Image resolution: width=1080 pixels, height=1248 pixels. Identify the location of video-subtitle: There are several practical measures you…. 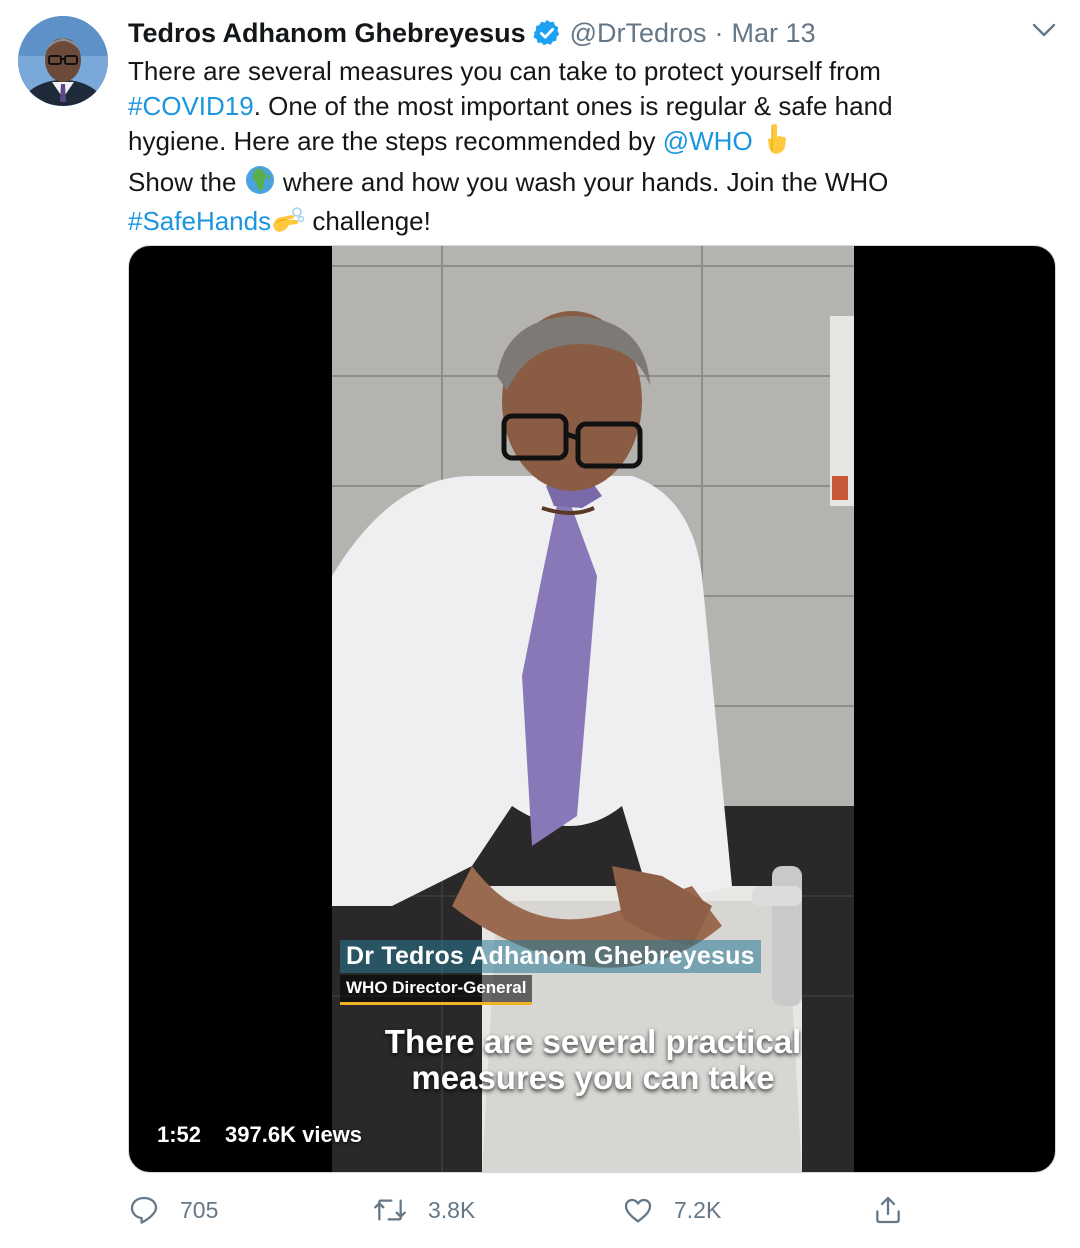
(593, 1060).